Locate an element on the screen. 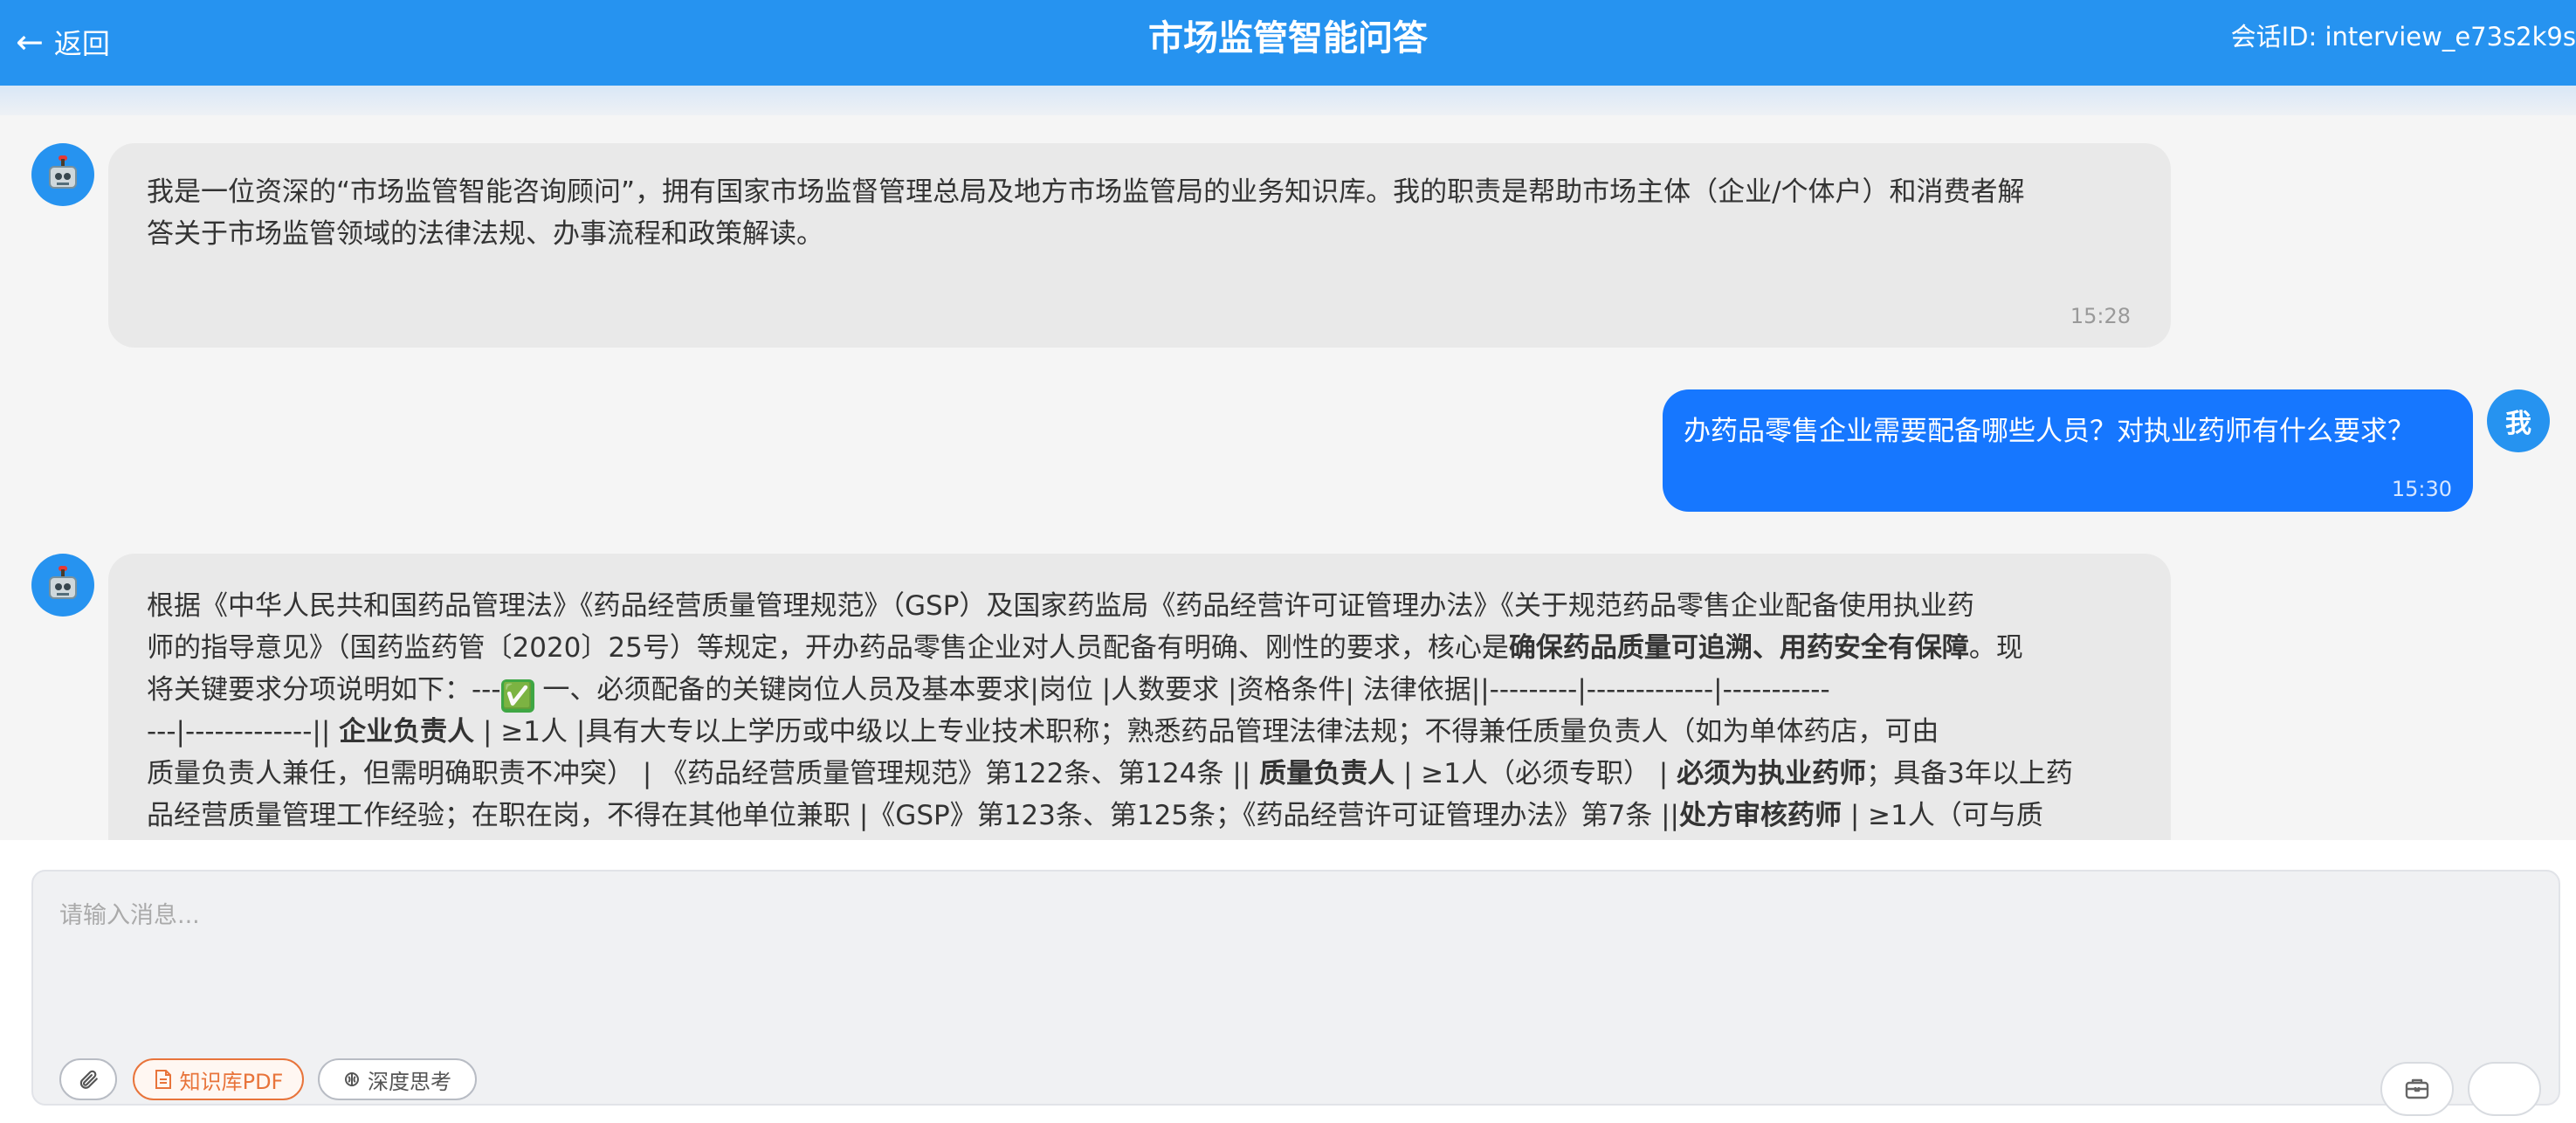 The width and height of the screenshot is (2576, 1123). page-title: 市场监管智能问答 is located at coordinates (1288, 38).